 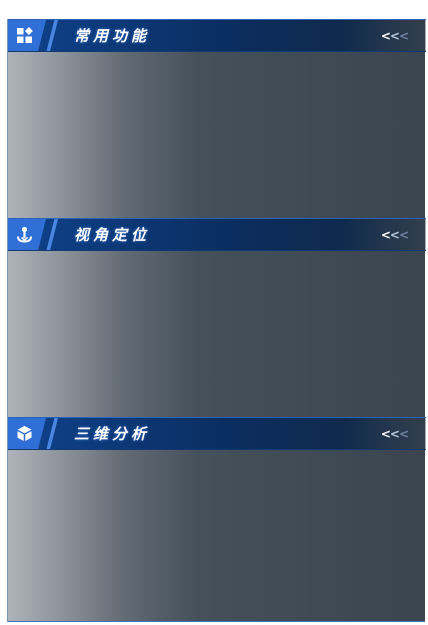 I want to click on section-title: 三维分析, so click(x=112, y=434).